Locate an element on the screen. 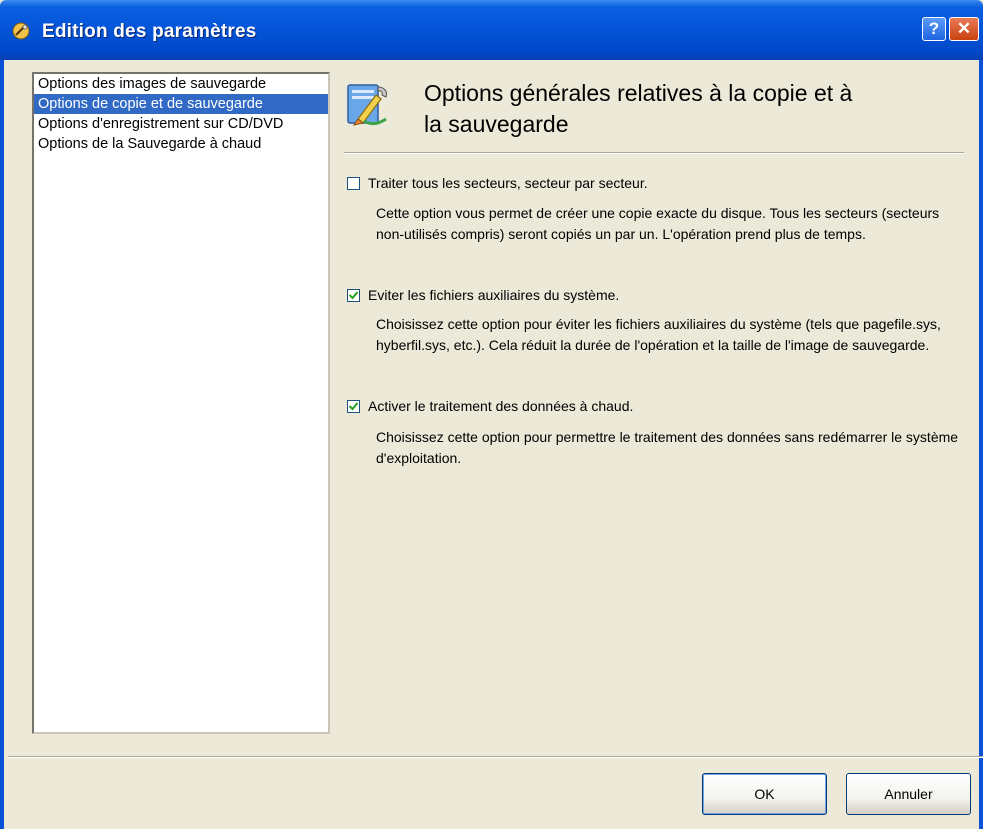  checkbox-hot-processing is located at coordinates (353, 406).